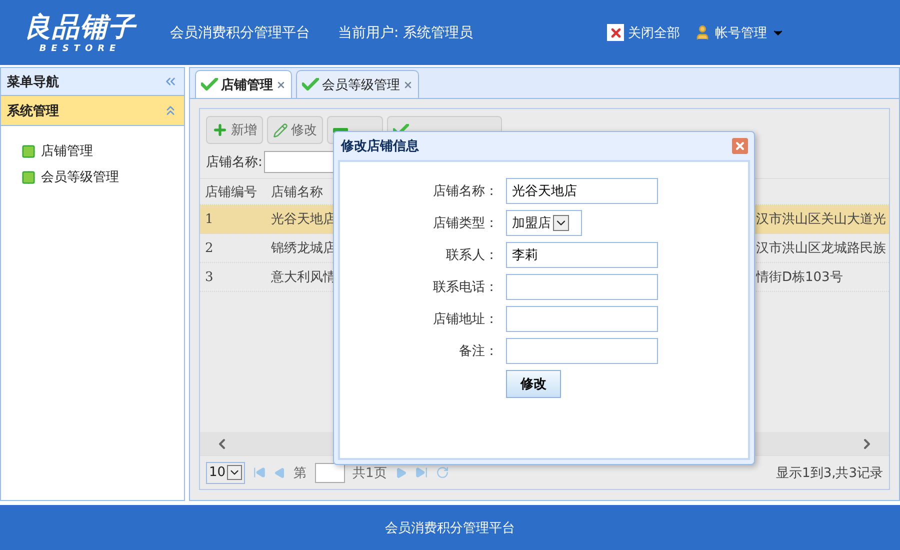  I want to click on close-all-link: 关闭全部, so click(643, 33).